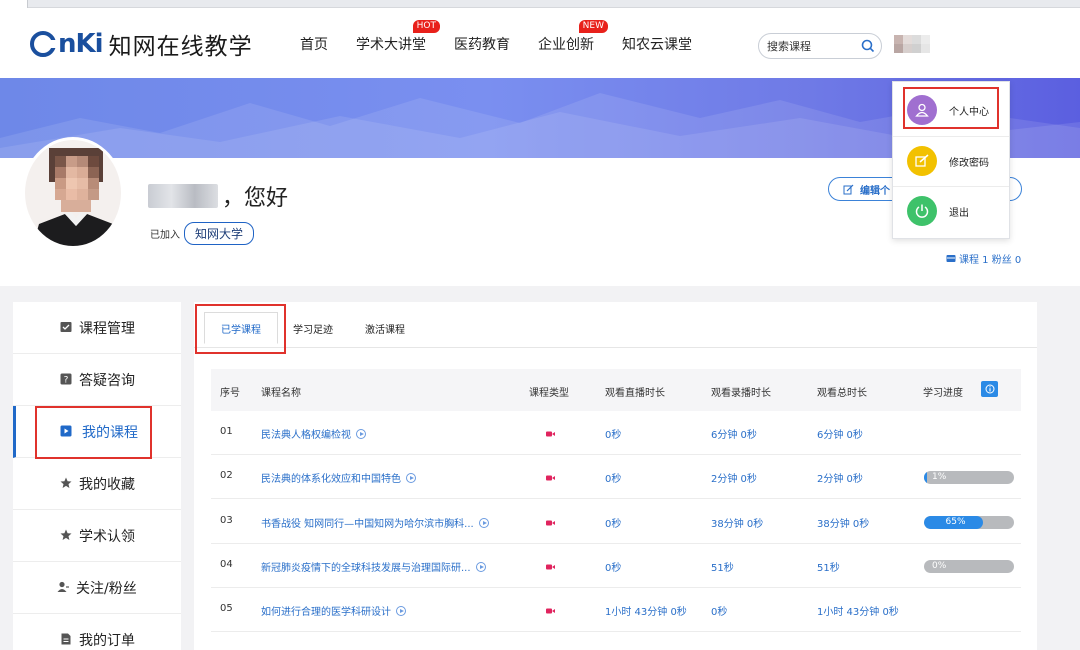  What do you see at coordinates (741, 393) in the screenshot?
I see `col-record: 观看录播时长` at bounding box center [741, 393].